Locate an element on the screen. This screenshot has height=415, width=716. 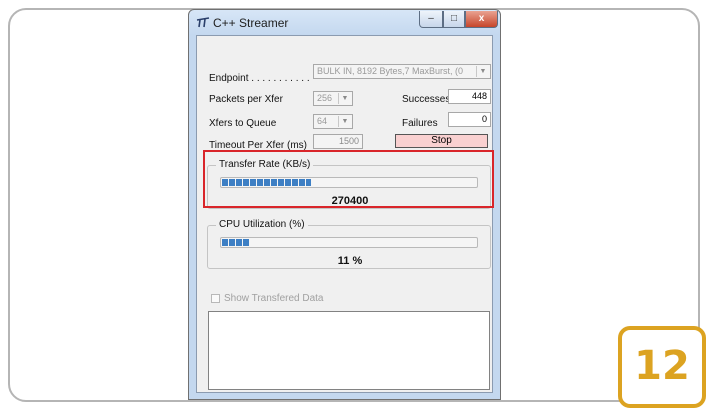
packets-select: 256 ▼ is located at coordinates (333, 98).